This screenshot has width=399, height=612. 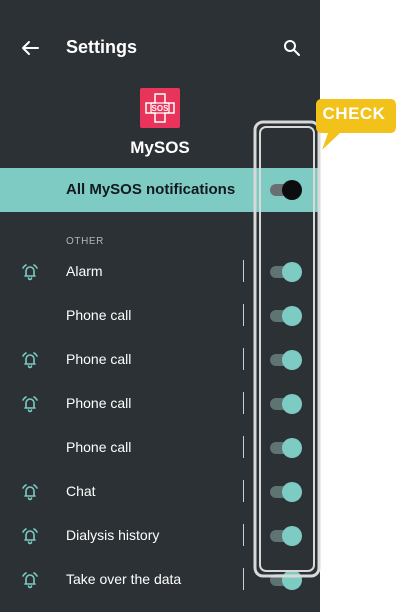 I want to click on back-button, so click(x=30, y=48).